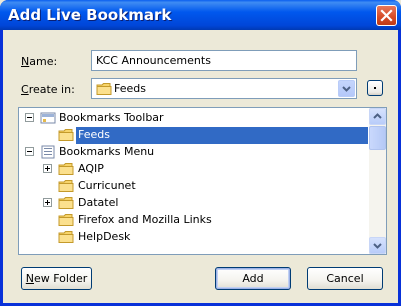  What do you see at coordinates (39, 61) in the screenshot?
I see `name-label: Name:` at bounding box center [39, 61].